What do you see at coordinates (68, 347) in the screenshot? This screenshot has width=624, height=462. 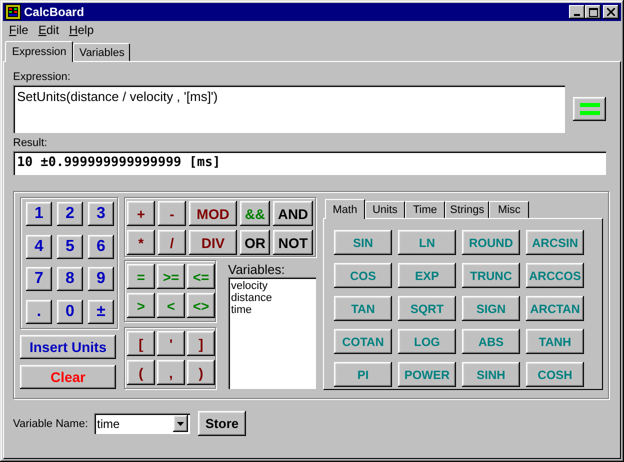 I see `insert-units-button: Insert Units` at bounding box center [68, 347].